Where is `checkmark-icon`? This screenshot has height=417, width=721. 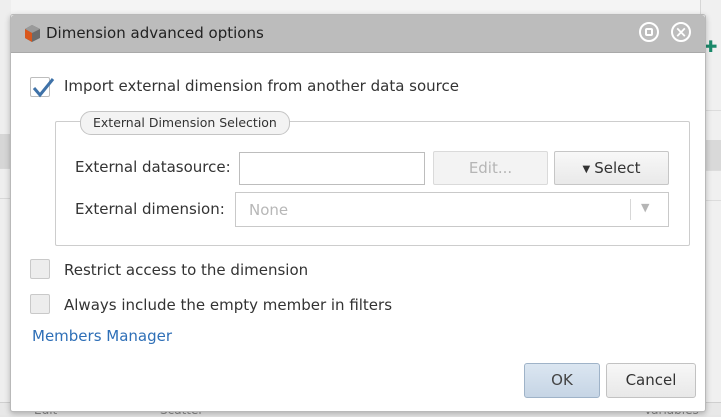 checkmark-icon is located at coordinates (43, 88).